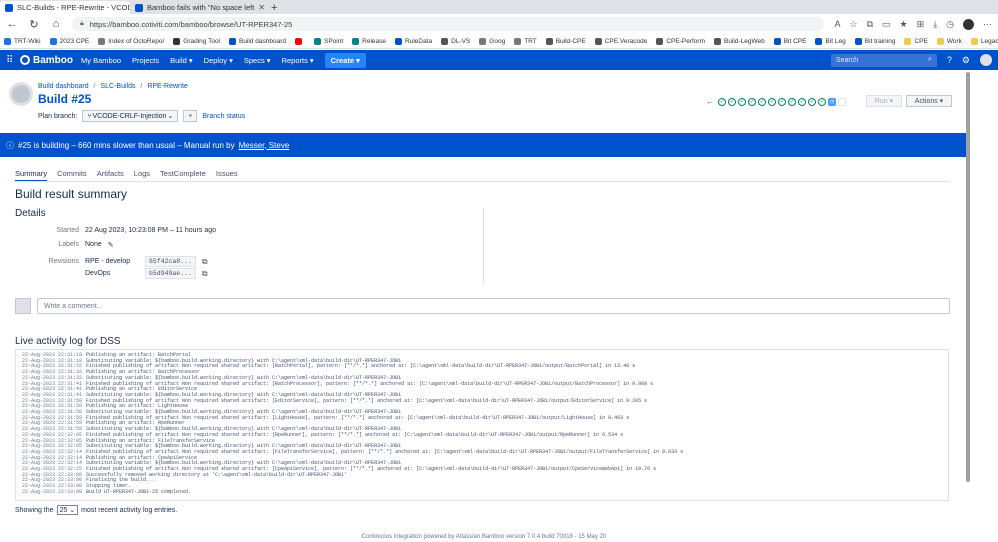 Image resolution: width=998 pixels, height=542 pixels. Describe the element at coordinates (369, 41) in the screenshot. I see `bookmark-item: Release` at that location.